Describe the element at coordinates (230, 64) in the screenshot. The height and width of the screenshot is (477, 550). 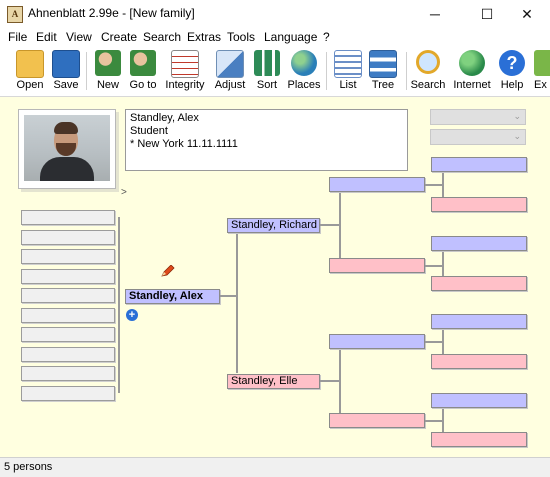
I see `adjust-icon` at that location.